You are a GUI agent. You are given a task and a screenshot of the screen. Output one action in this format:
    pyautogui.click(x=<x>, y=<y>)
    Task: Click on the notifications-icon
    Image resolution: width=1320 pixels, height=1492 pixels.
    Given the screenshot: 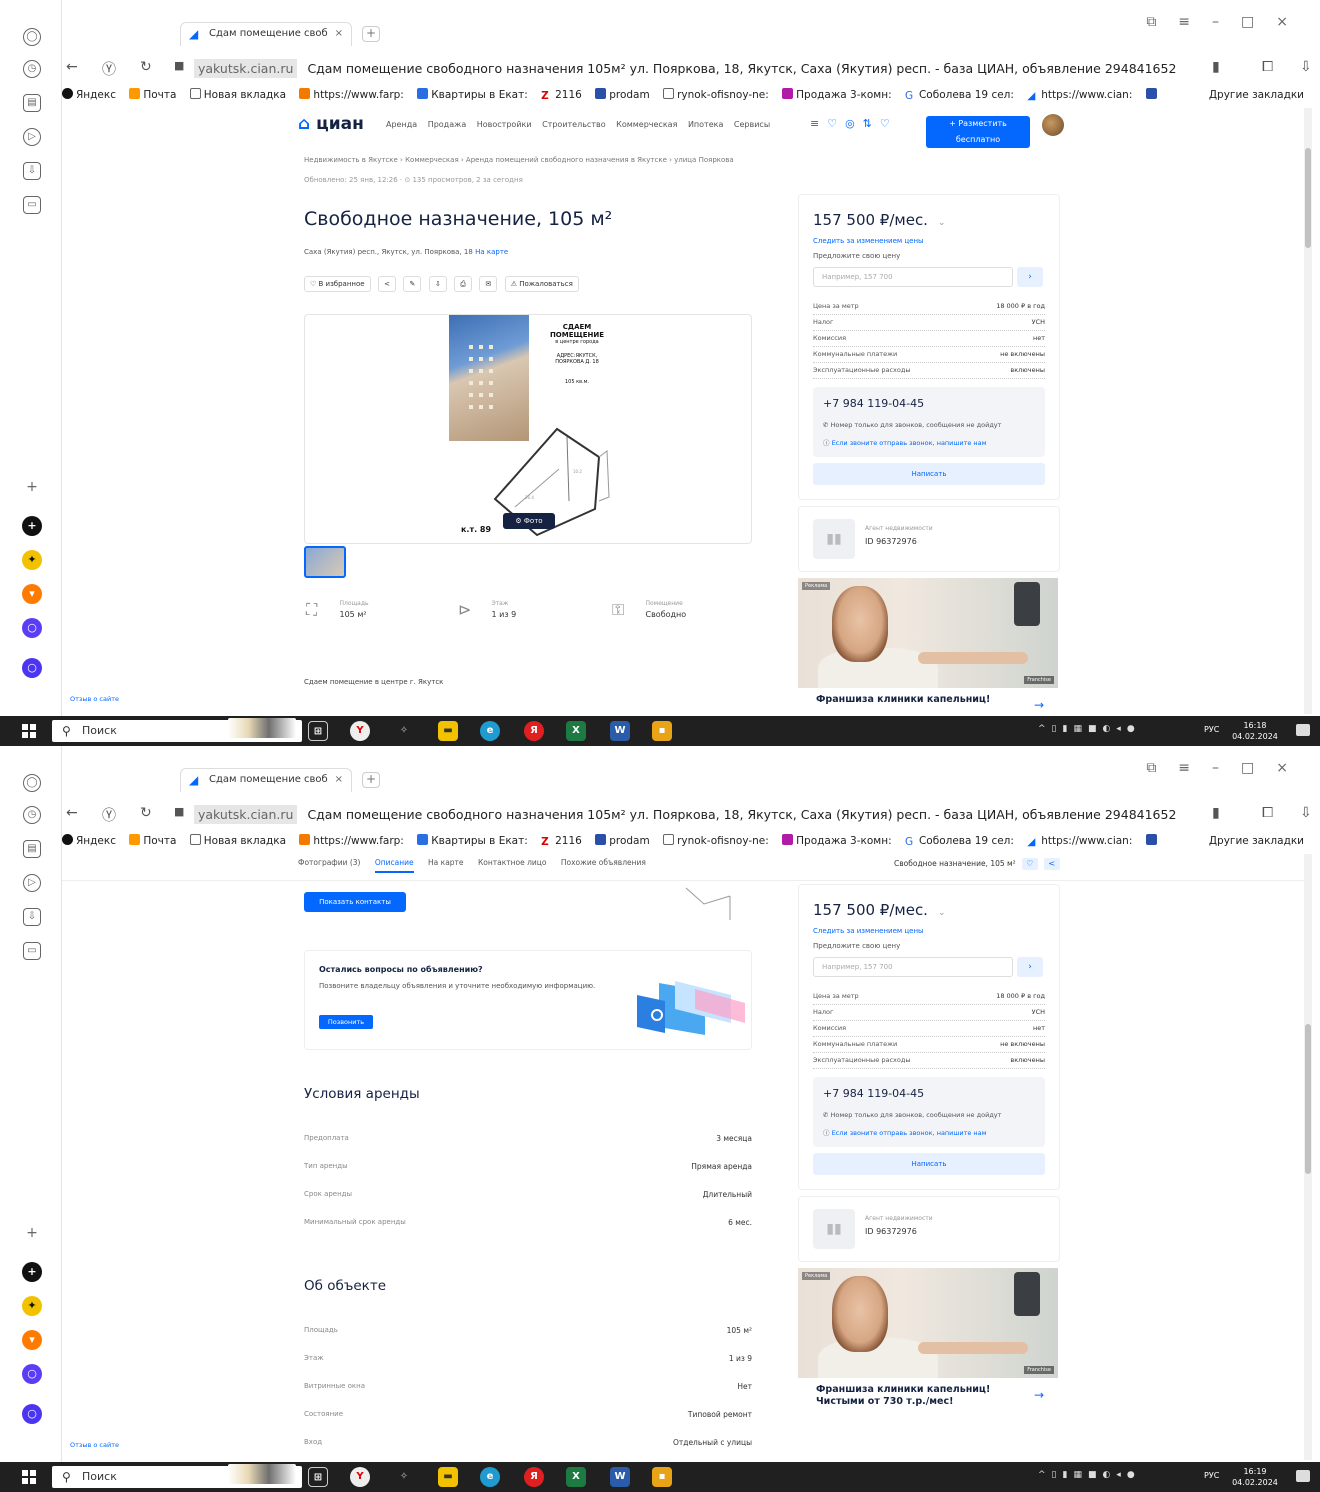 What is the action you would take?
    pyautogui.click(x=1303, y=1476)
    